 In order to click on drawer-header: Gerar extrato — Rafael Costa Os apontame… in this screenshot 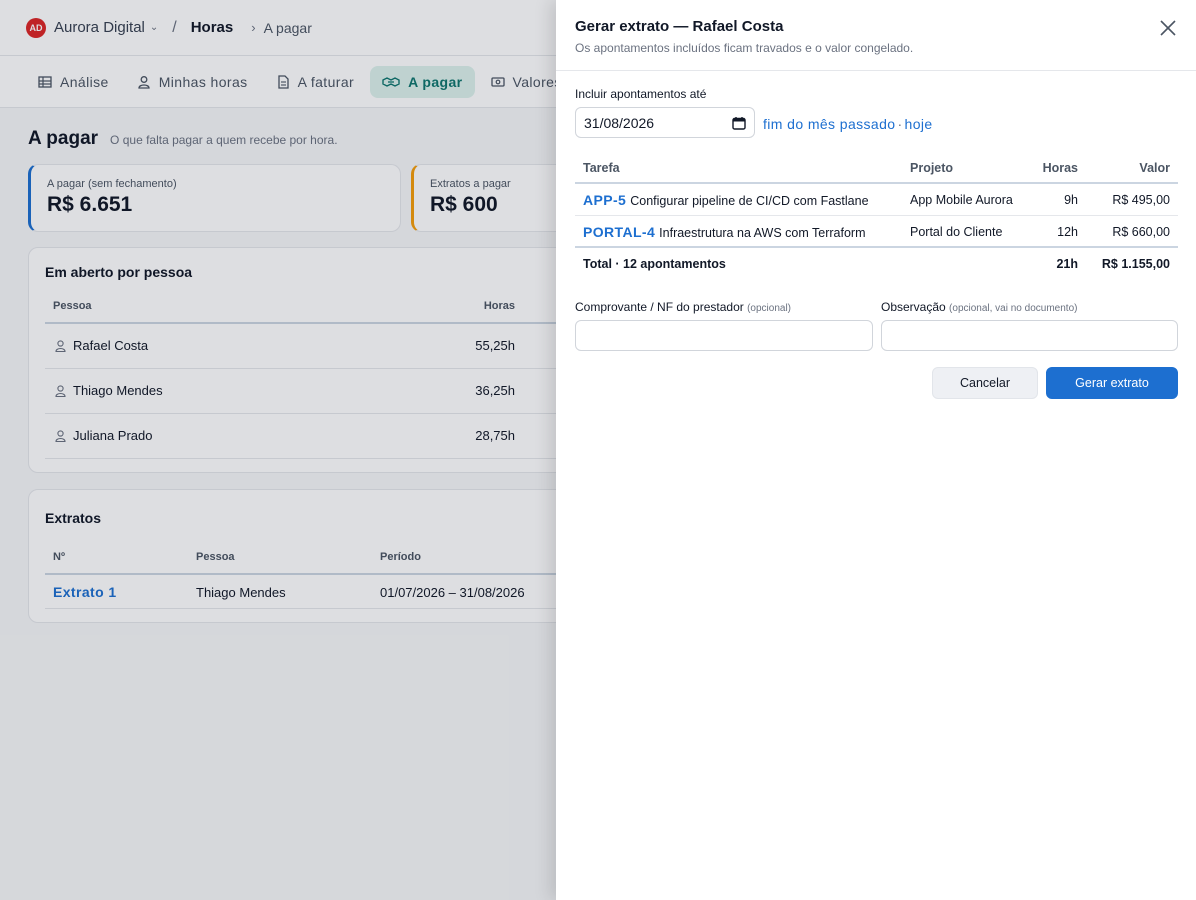, I will do `click(876, 35)`.